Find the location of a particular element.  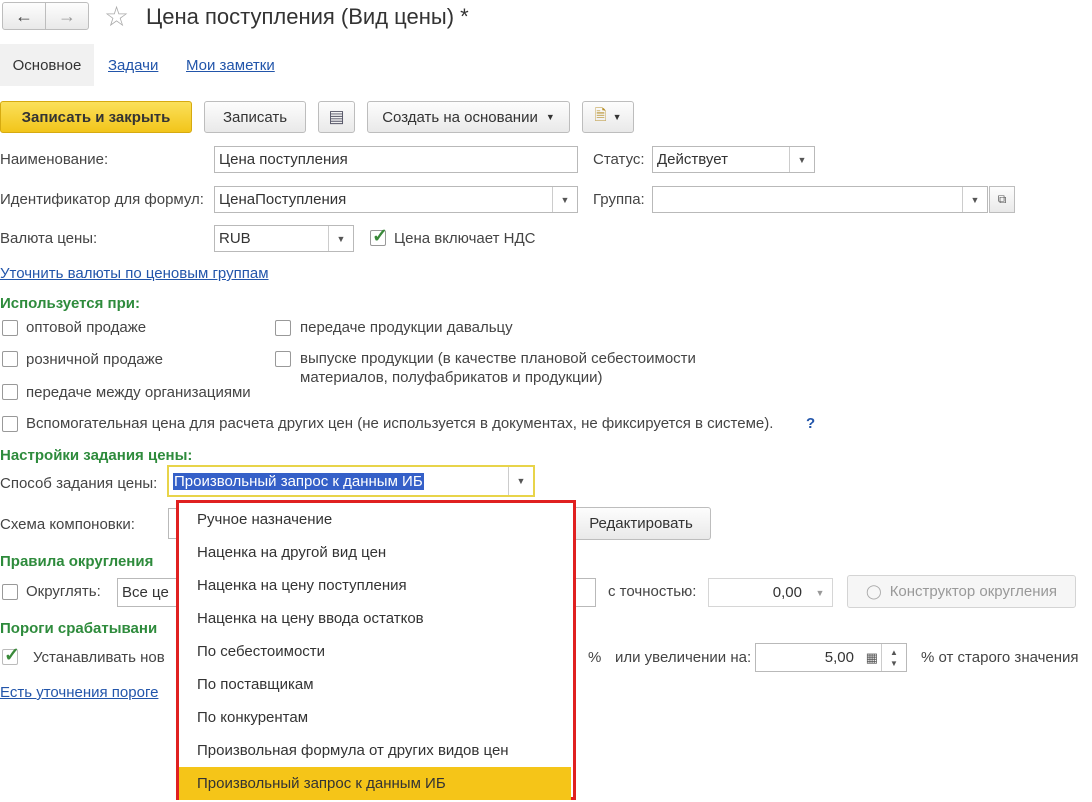

name-input: Цена поступления is located at coordinates (396, 159).